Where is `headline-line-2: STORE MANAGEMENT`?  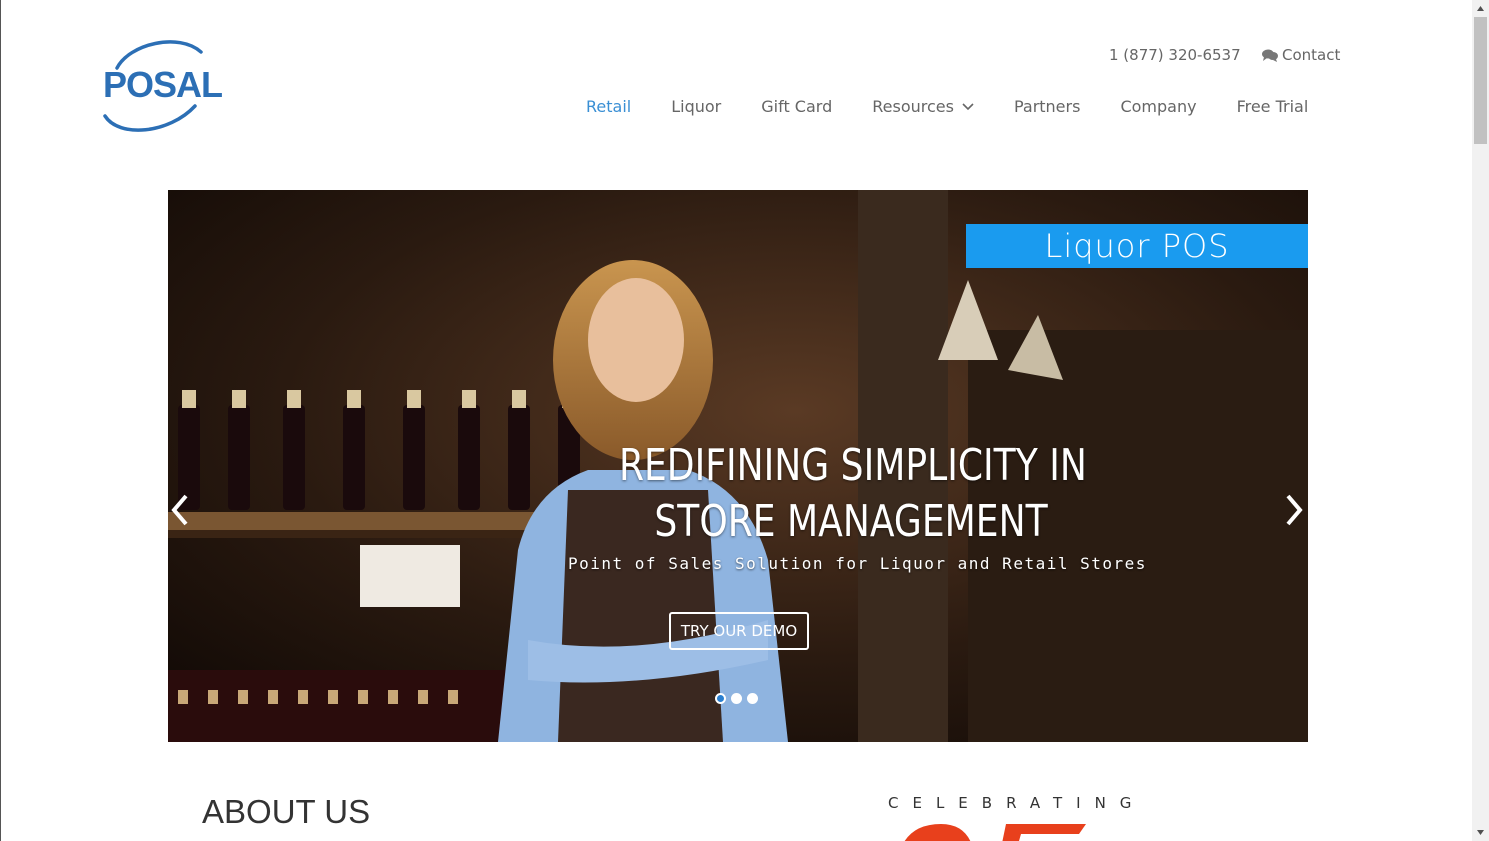 headline-line-2: STORE MANAGEMENT is located at coordinates (851, 521).